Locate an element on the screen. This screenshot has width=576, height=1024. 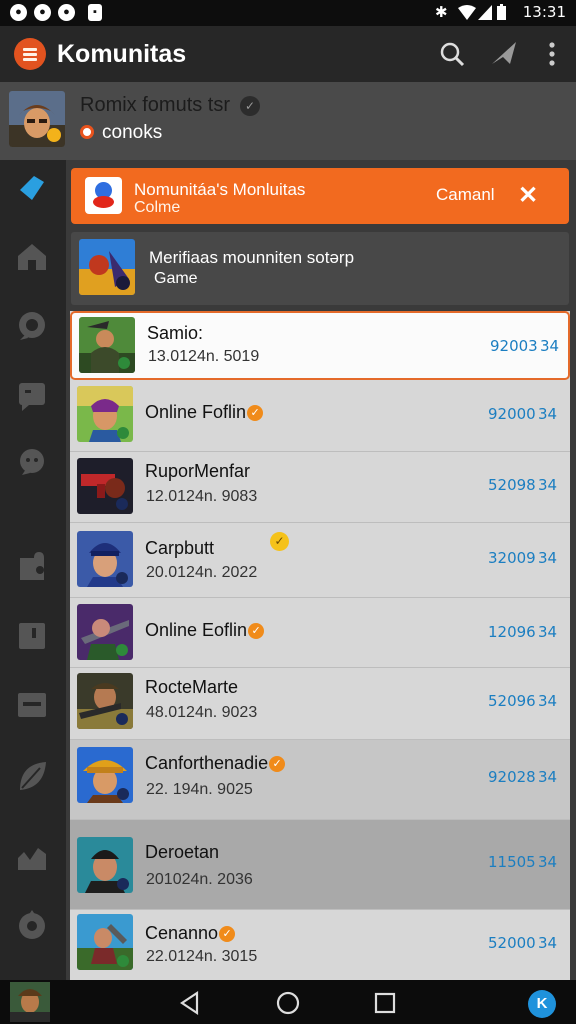
recents-icon is located at coordinates (385, 1003).